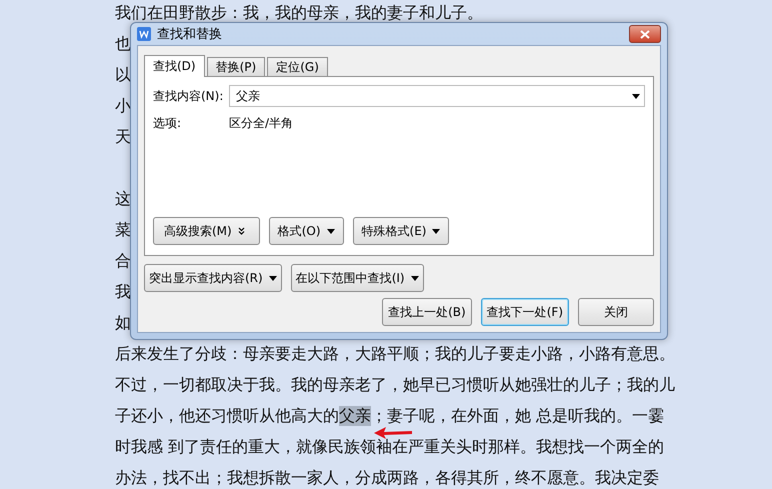 This screenshot has height=489, width=772. I want to click on document-text: ；妻子呢，在外面，她 总是听我的。一霎, so click(517, 416).